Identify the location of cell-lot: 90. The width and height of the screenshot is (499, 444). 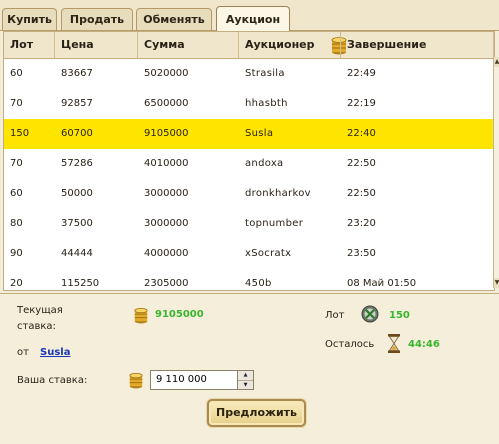
(16, 253).